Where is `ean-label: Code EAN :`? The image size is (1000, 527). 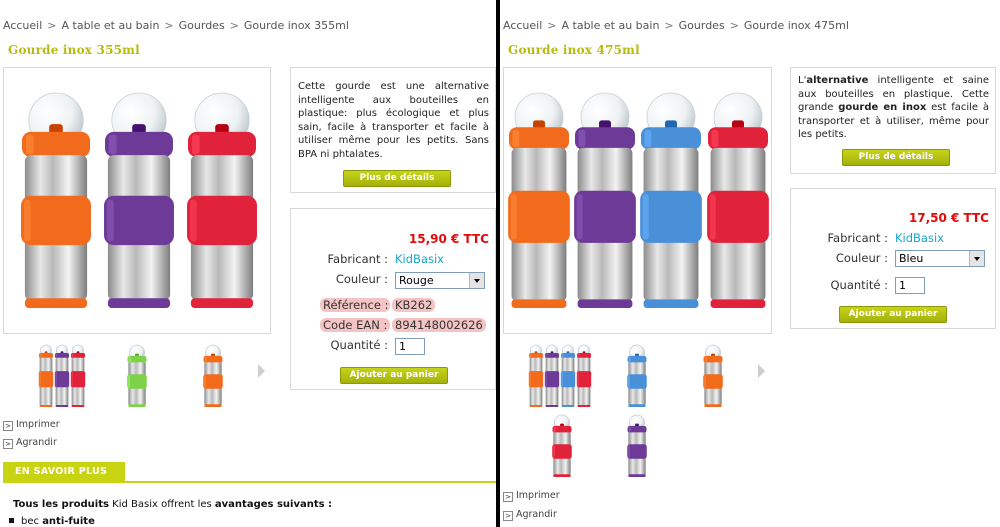
ean-label: Code EAN : is located at coordinates (355, 325).